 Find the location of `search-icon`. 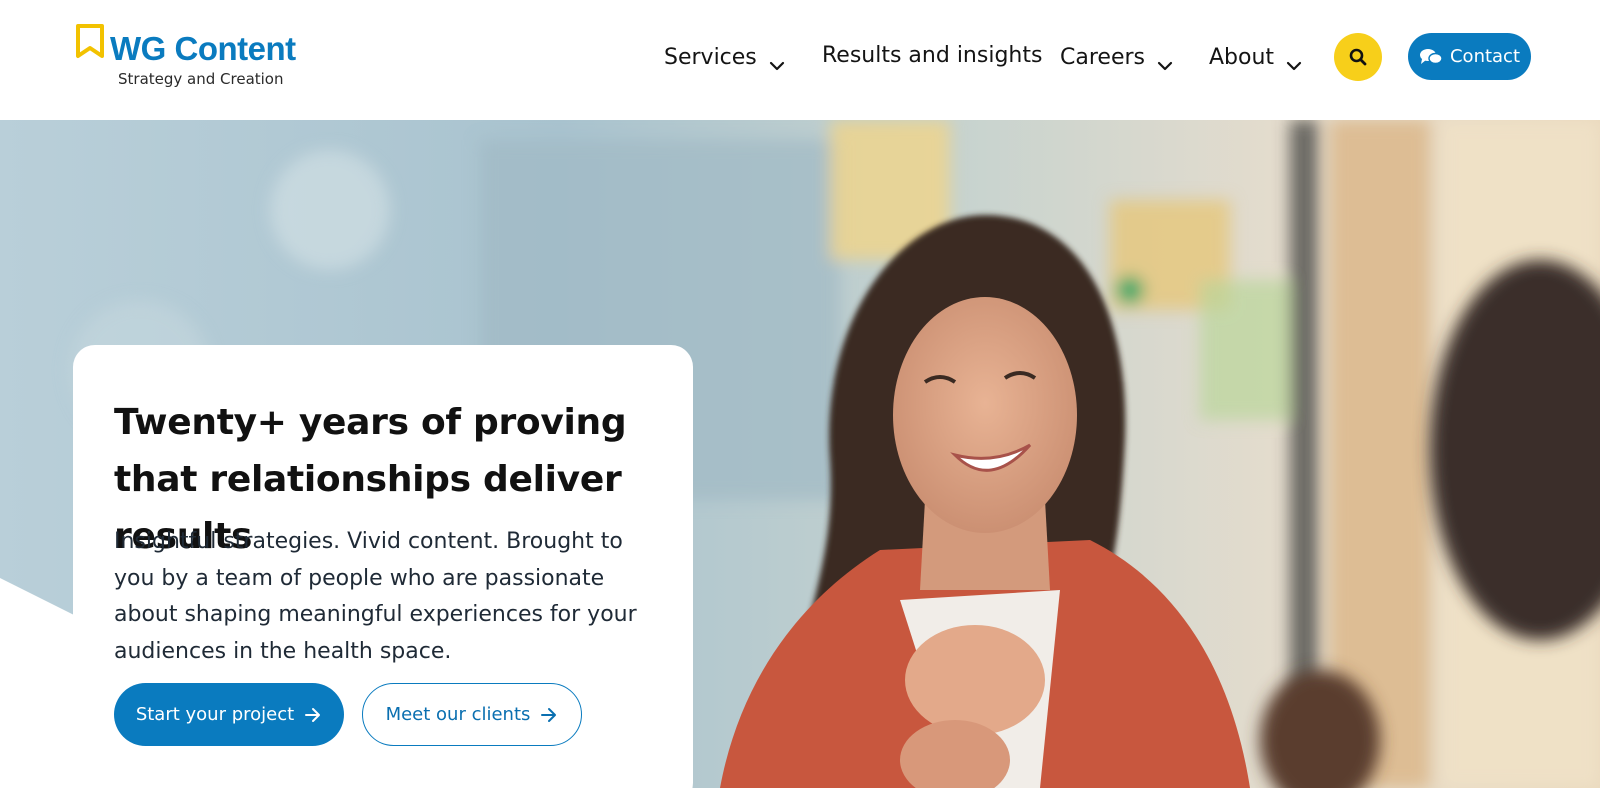

search-icon is located at coordinates (1358, 57).